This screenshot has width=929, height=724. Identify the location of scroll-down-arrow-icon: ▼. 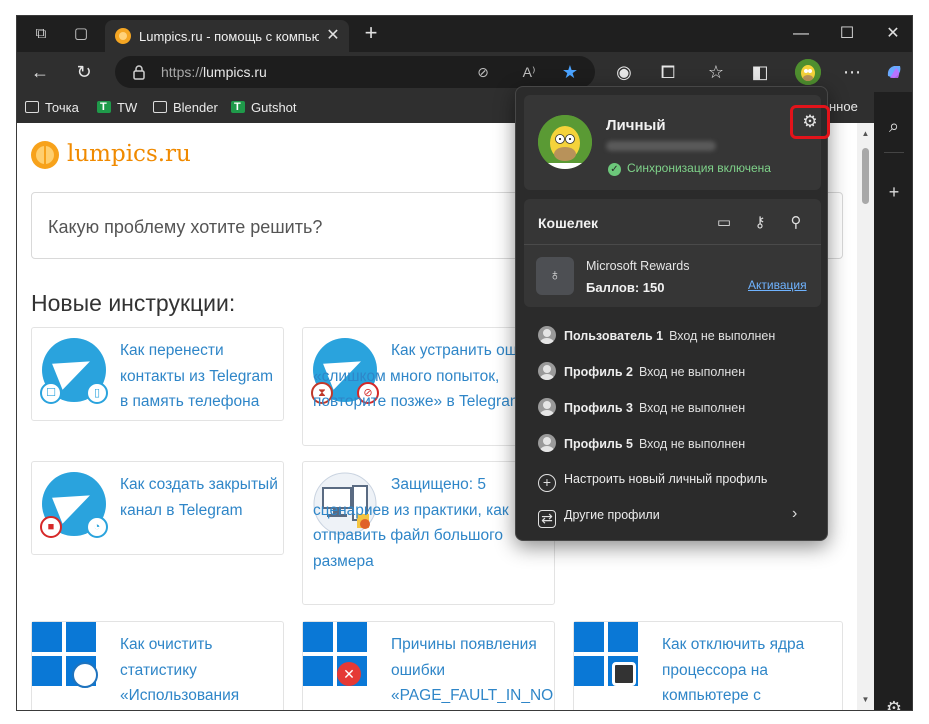
(865, 699).